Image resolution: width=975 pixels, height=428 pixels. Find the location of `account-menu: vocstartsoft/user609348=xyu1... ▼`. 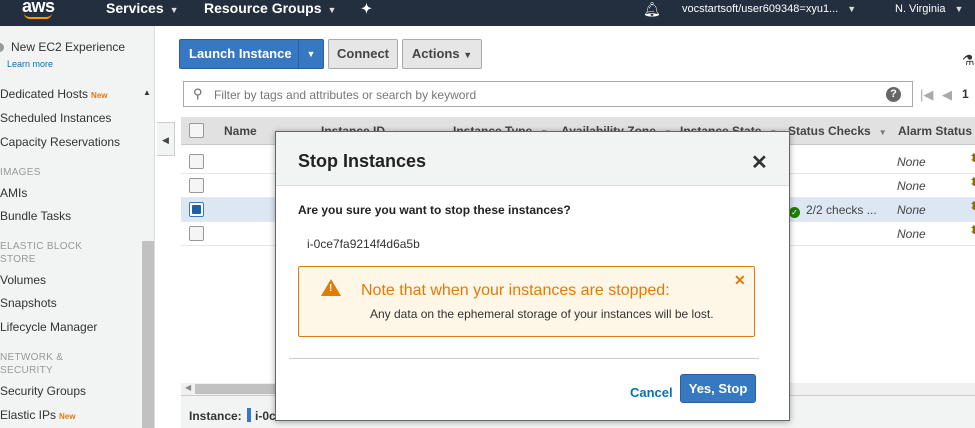

account-menu: vocstartsoft/user609348=xyu1... ▼ is located at coordinates (769, 9).